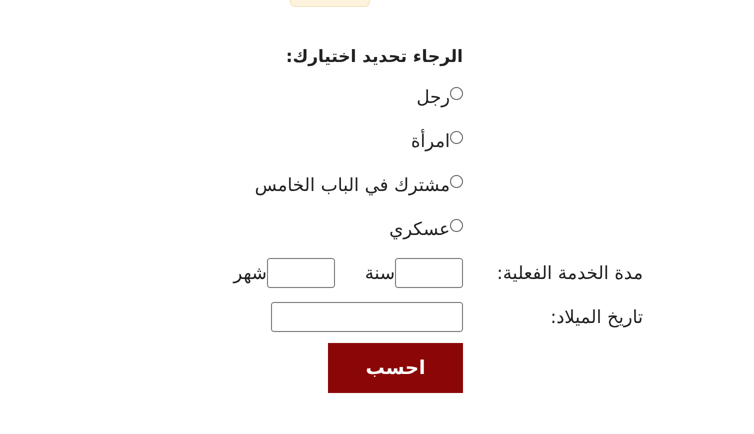 Image resolution: width=754 pixels, height=434 pixels. Describe the element at coordinates (379, 273) in the screenshot. I see `unit-label: سنة` at that location.